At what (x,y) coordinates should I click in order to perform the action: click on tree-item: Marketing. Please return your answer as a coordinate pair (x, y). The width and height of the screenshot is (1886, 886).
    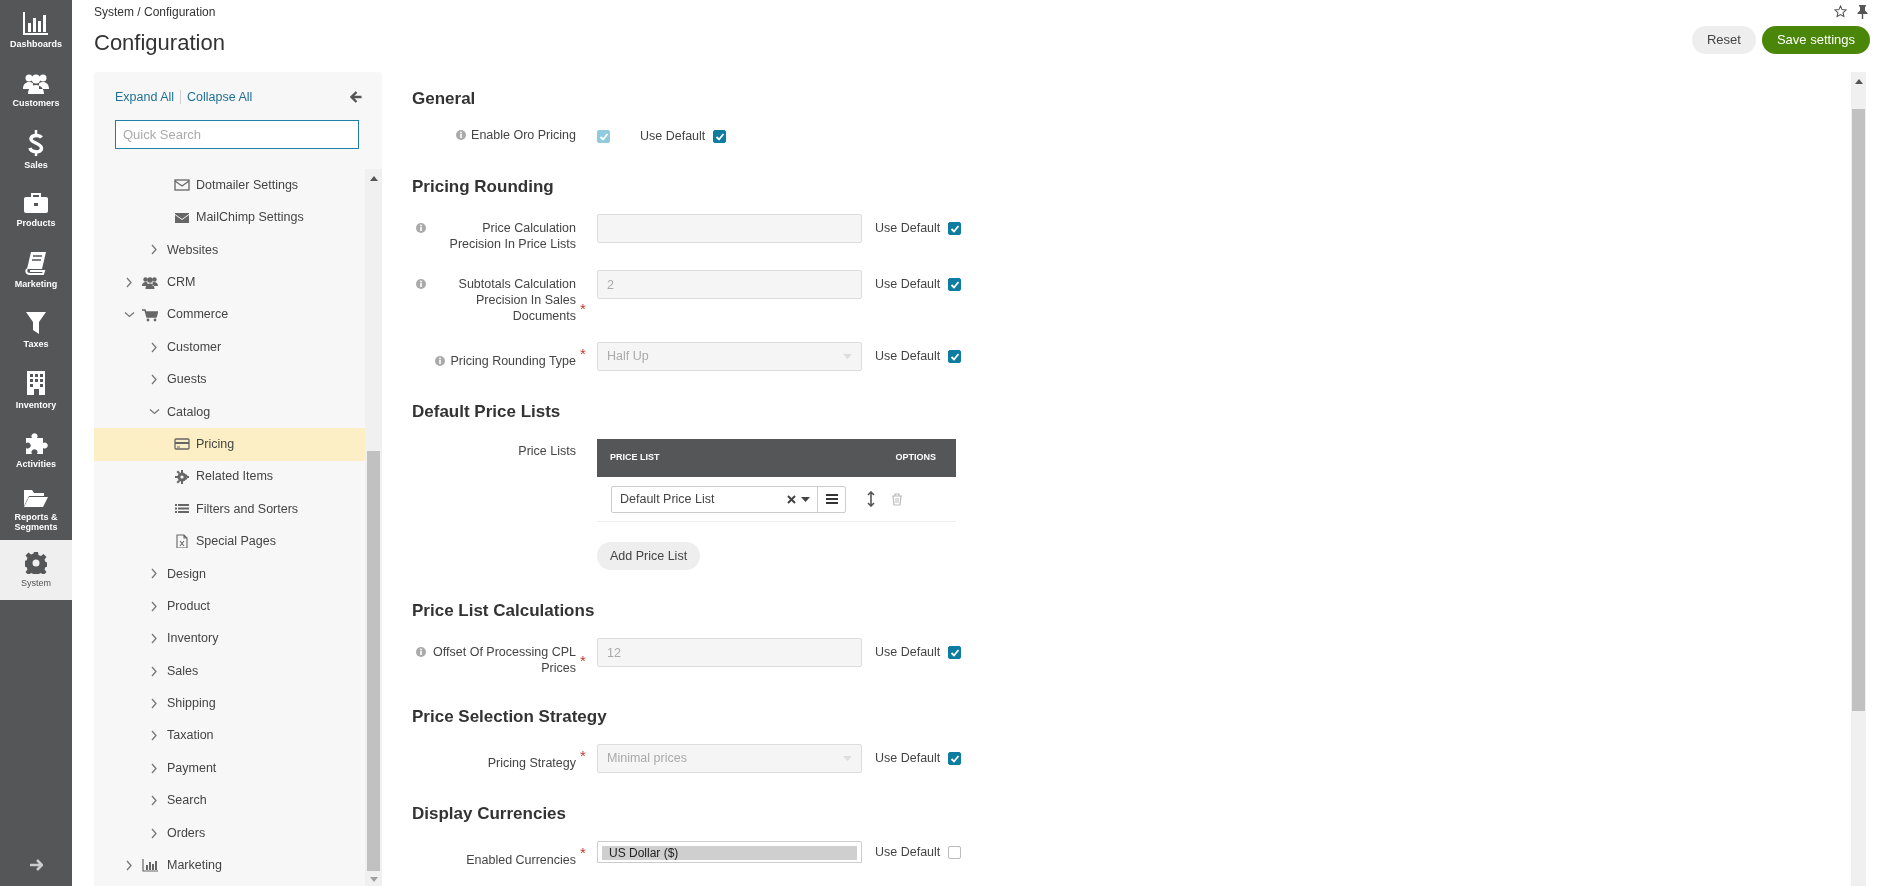
    Looking at the image, I should click on (229, 865).